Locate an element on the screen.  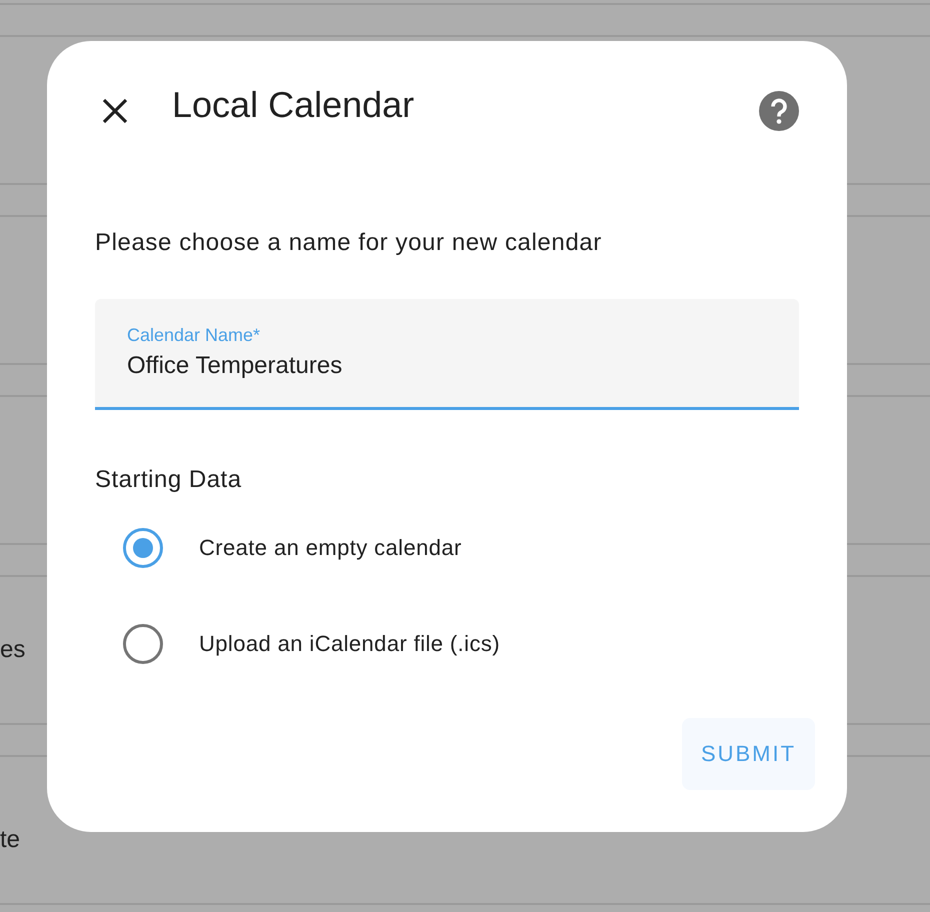
close-icon is located at coordinates (115, 111).